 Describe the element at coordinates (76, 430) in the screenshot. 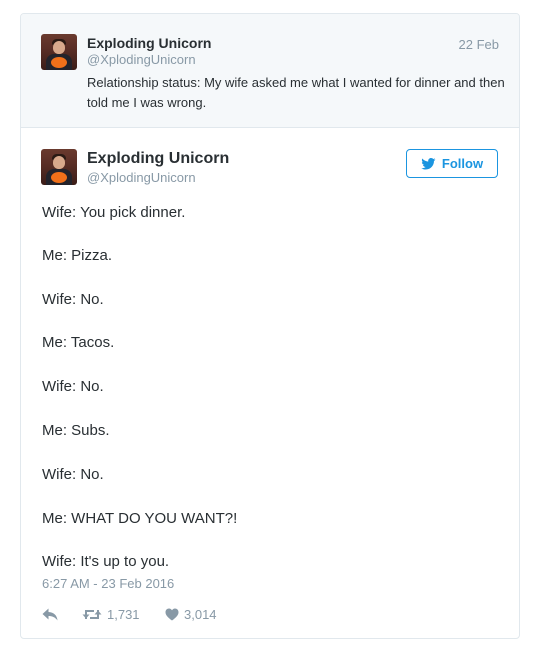

I see `tweet-line: Me: Subs.` at that location.